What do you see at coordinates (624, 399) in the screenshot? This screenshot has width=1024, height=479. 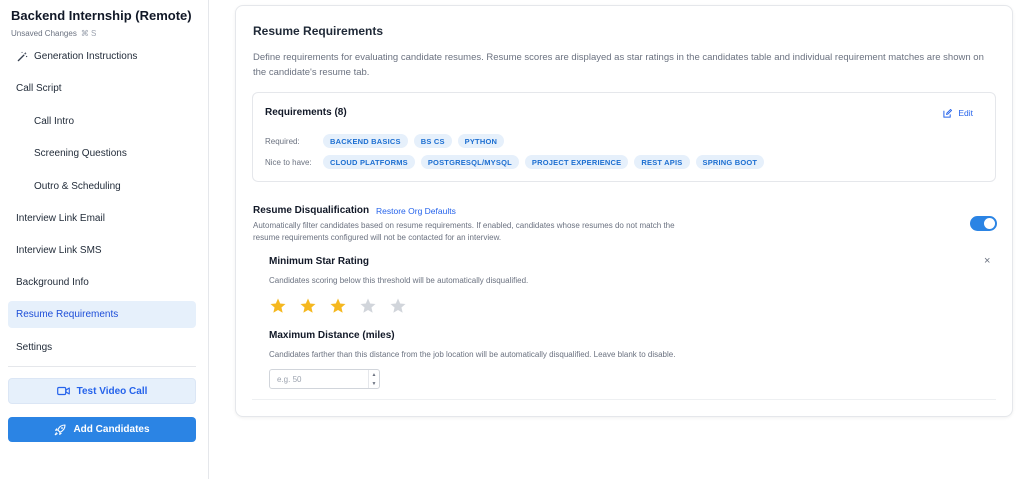 I see `section-divider` at bounding box center [624, 399].